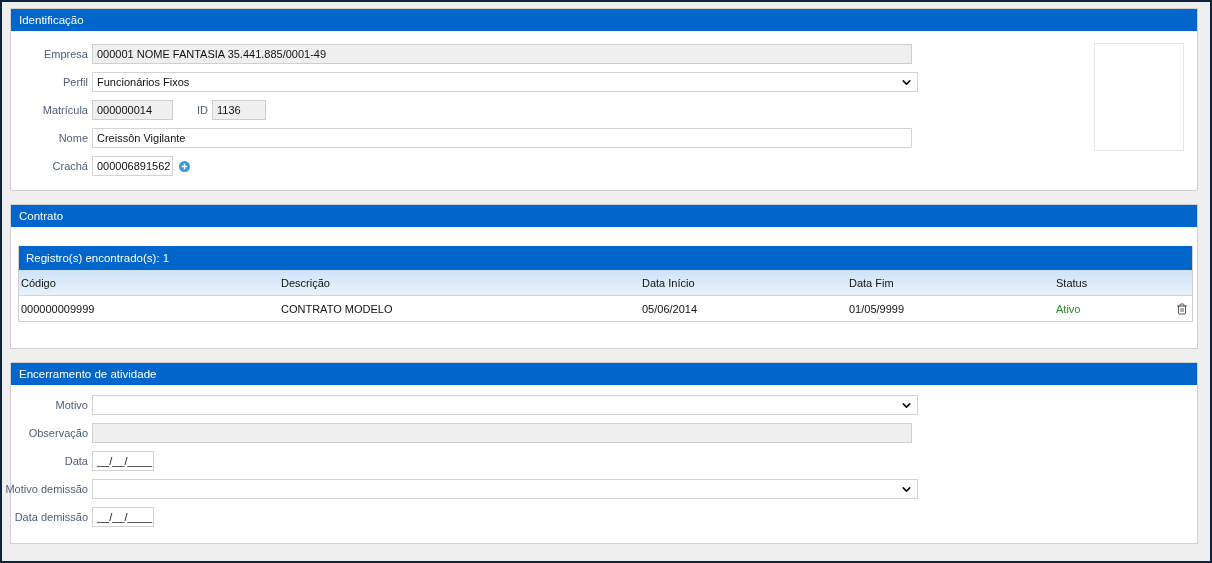  Describe the element at coordinates (58, 308) in the screenshot. I see `table-cell-text: 000000009999` at that location.